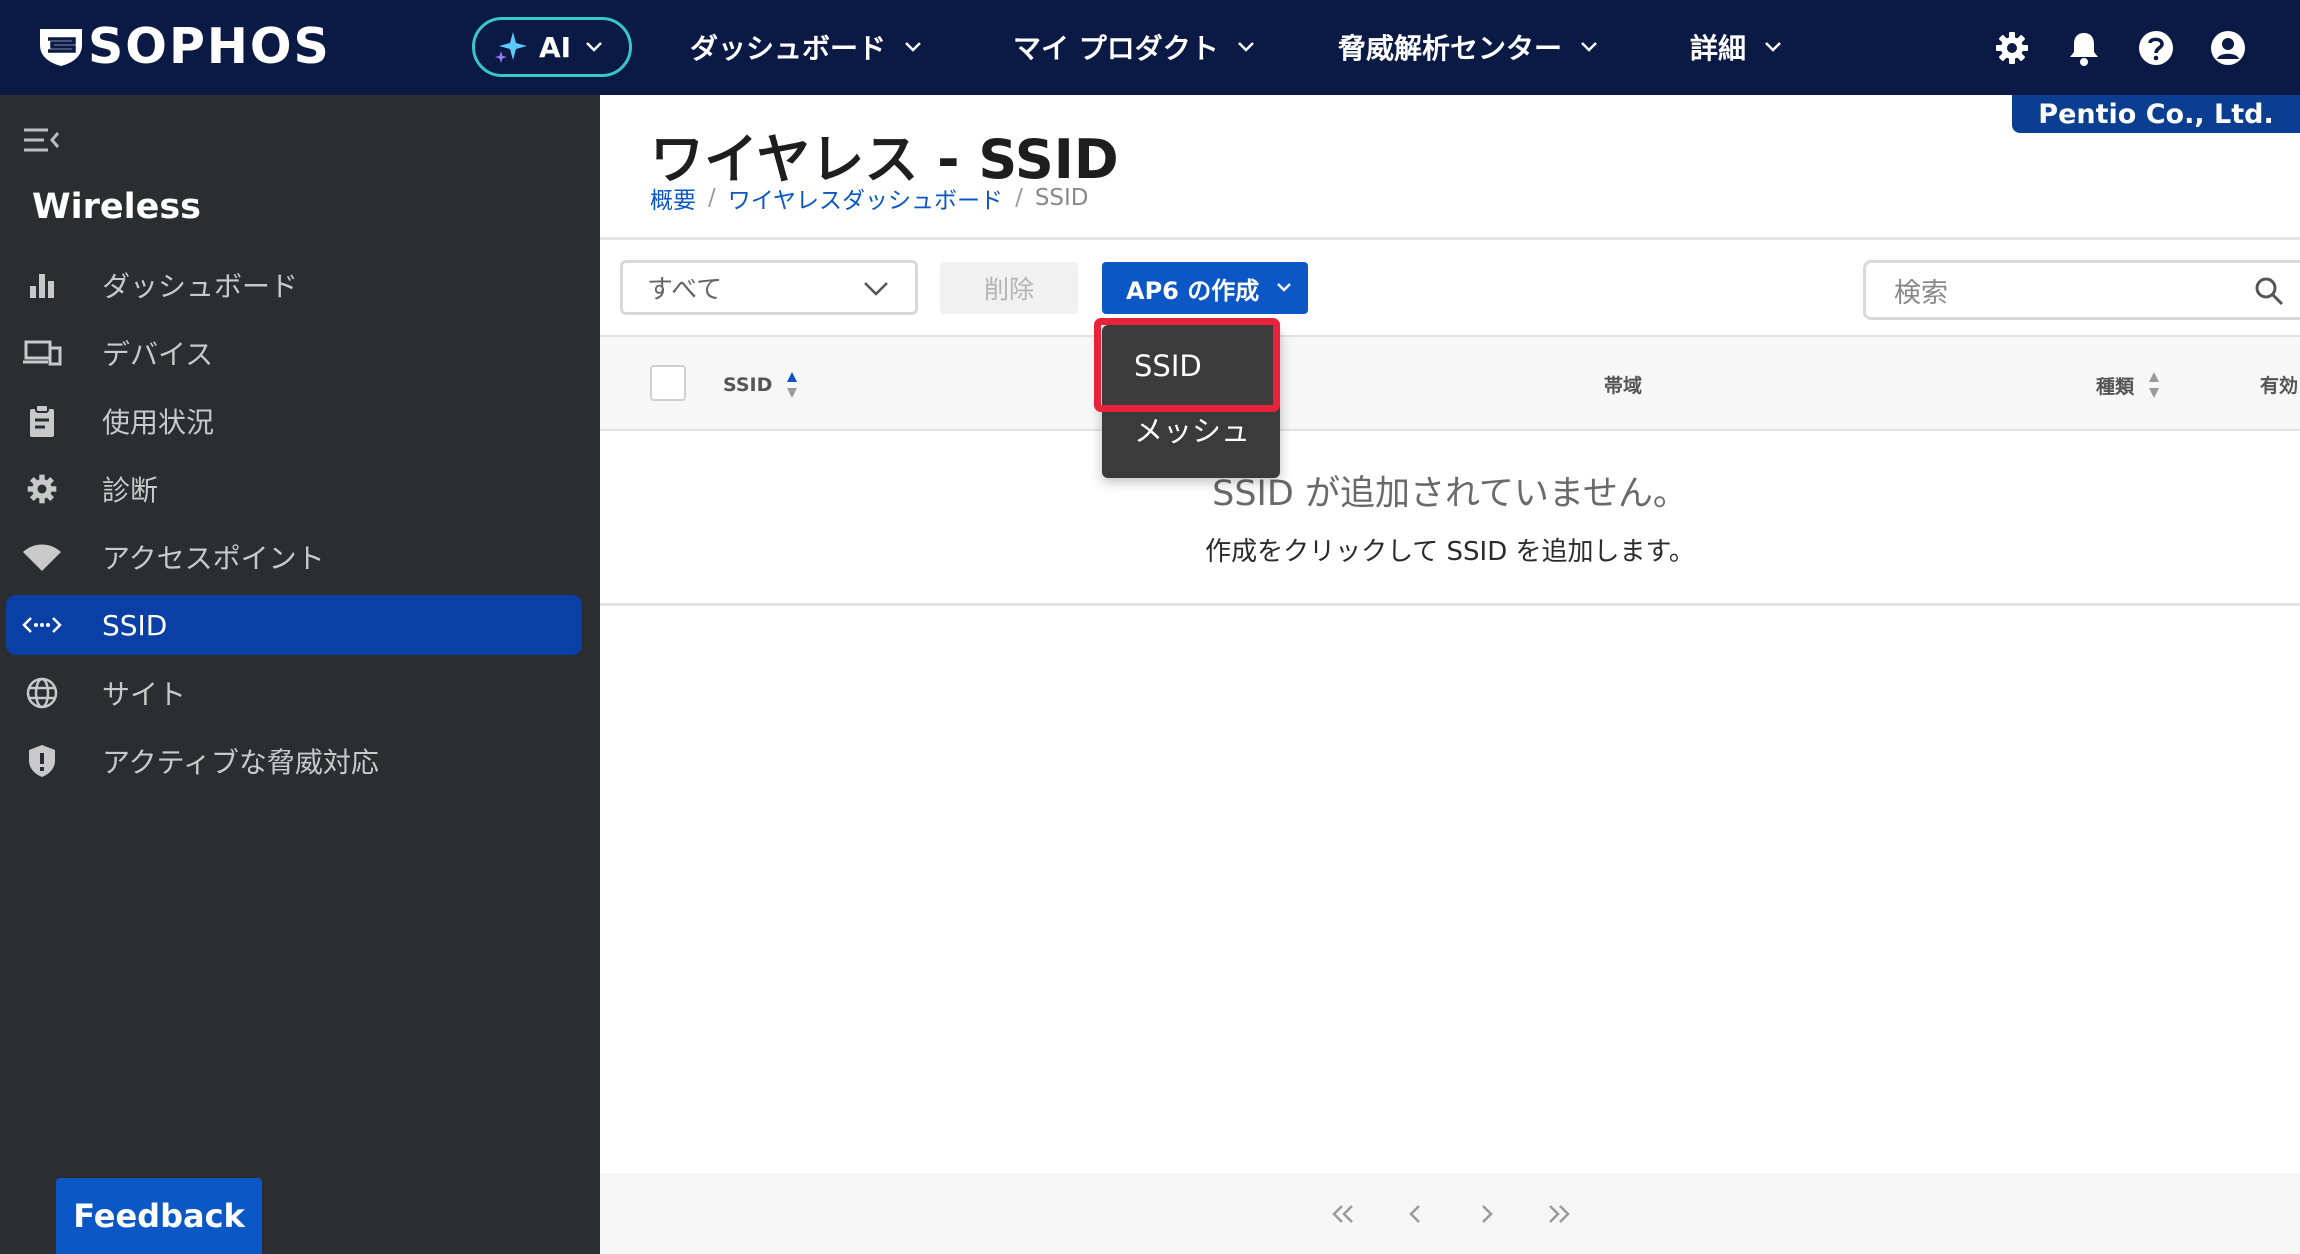 The image size is (2300, 1254). I want to click on column-header-type: 種類, so click(2128, 385).